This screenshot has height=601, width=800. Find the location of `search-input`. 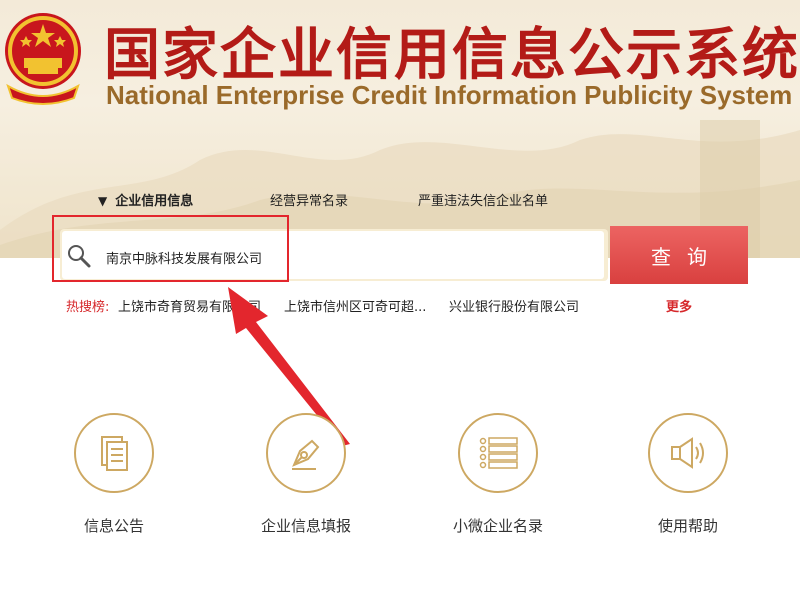

search-input is located at coordinates (346, 257).